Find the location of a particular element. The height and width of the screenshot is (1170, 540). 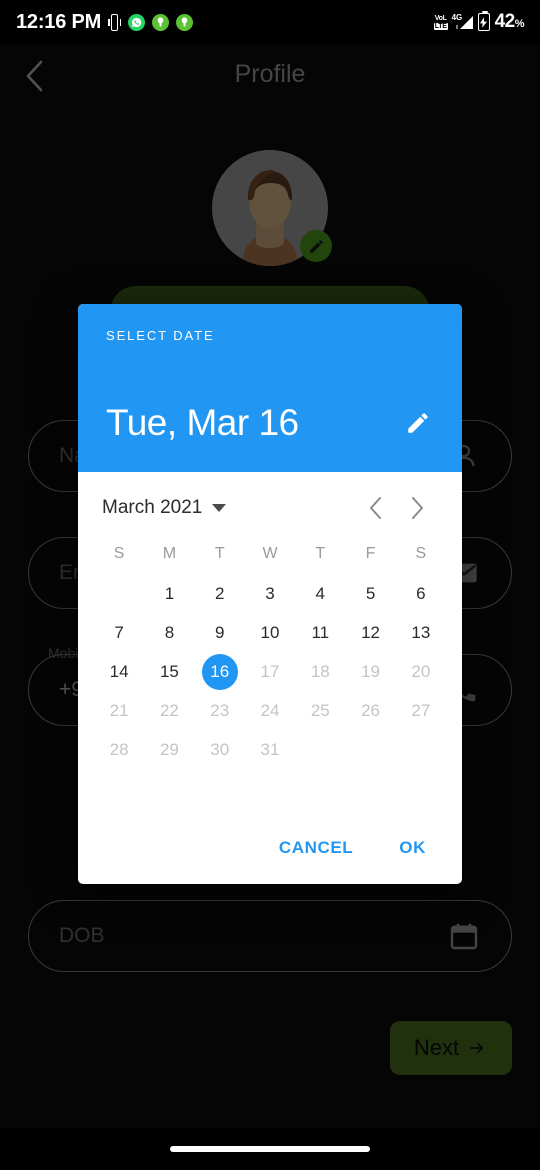

calendar-day-cell: 19 is located at coordinates (370, 671).